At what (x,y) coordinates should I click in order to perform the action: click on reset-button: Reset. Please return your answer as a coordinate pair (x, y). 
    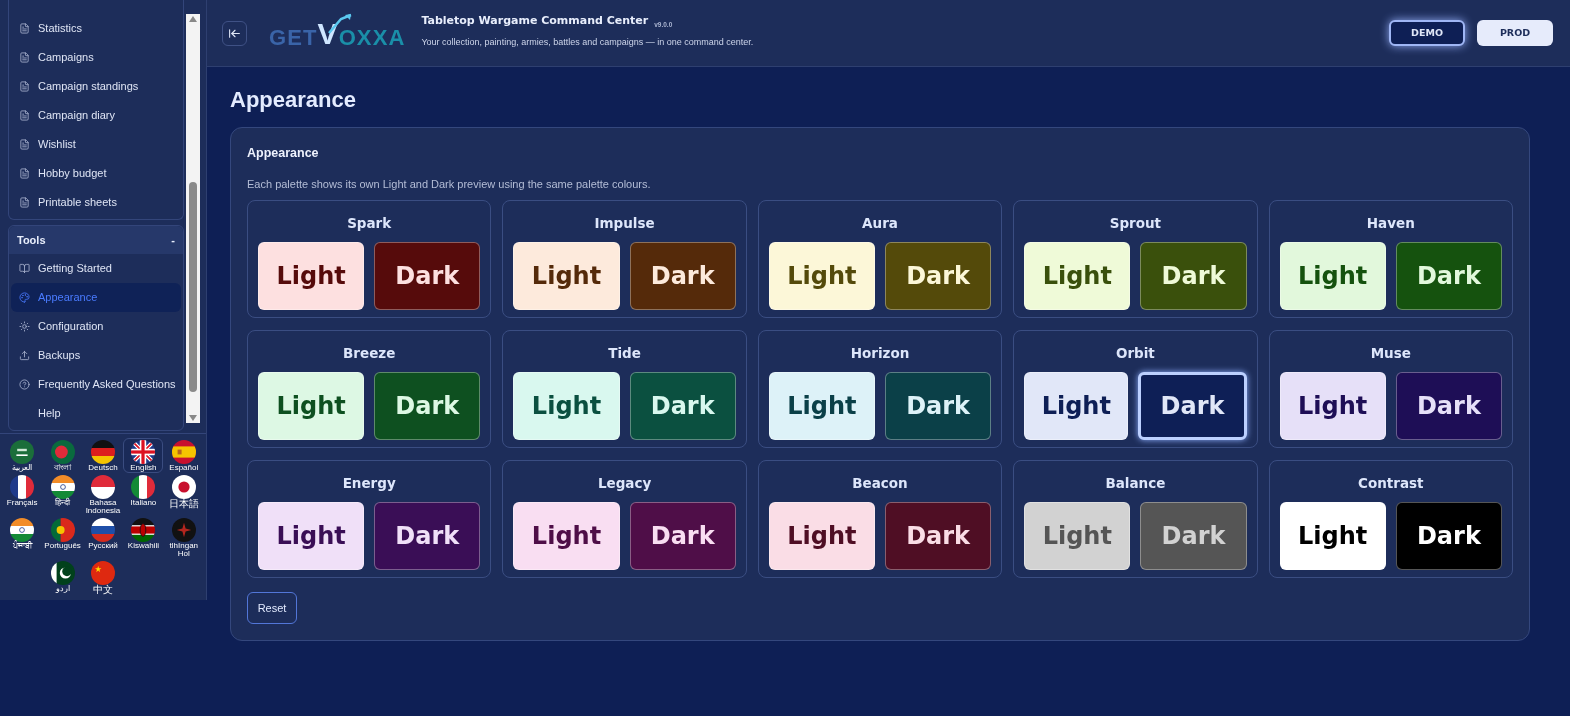
    Looking at the image, I should click on (272, 608).